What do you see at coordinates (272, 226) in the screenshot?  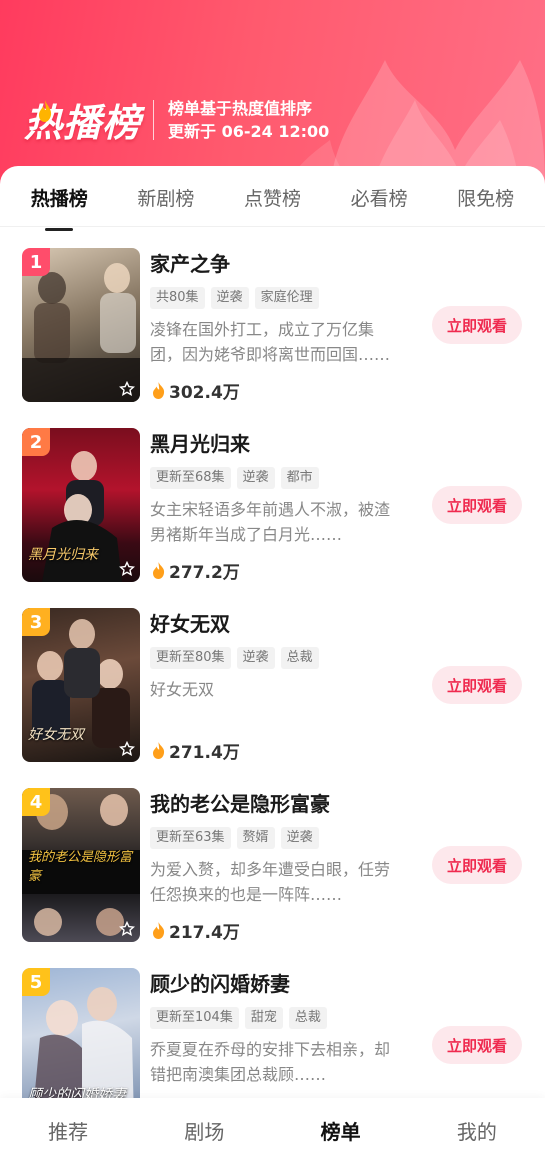 I see `tabs-divider` at bounding box center [272, 226].